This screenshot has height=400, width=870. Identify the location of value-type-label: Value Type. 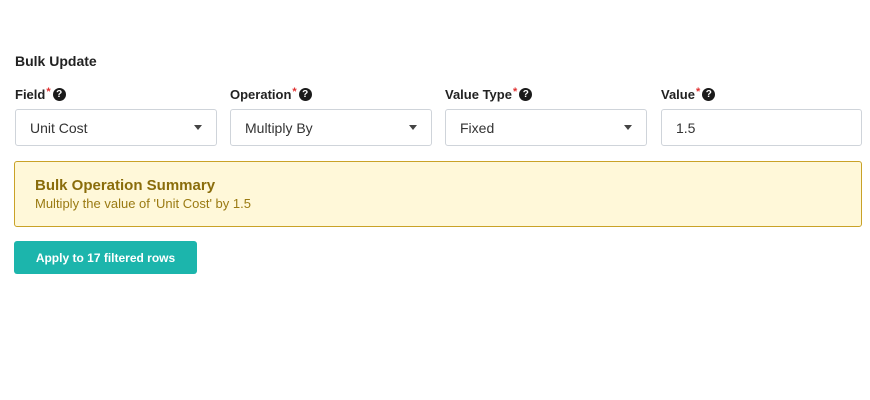
(478, 94).